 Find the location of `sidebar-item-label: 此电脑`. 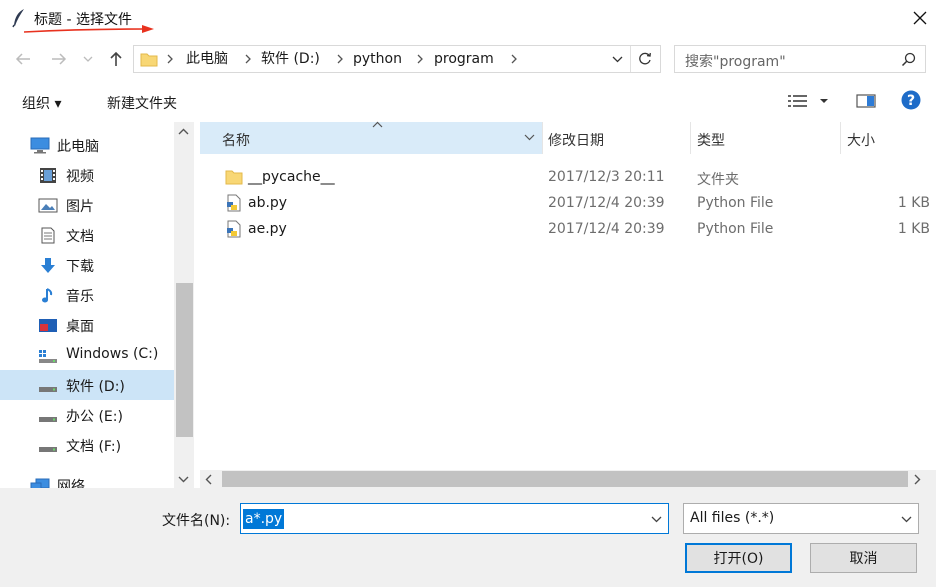

sidebar-item-label: 此电脑 is located at coordinates (78, 147).